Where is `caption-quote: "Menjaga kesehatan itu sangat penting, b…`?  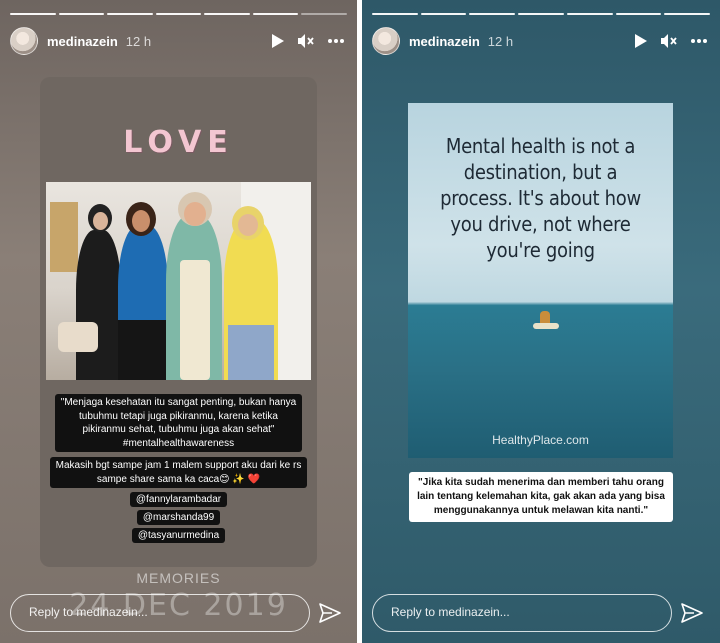 caption-quote: "Menjaga kesehatan itu sangat penting, b… is located at coordinates (178, 423).